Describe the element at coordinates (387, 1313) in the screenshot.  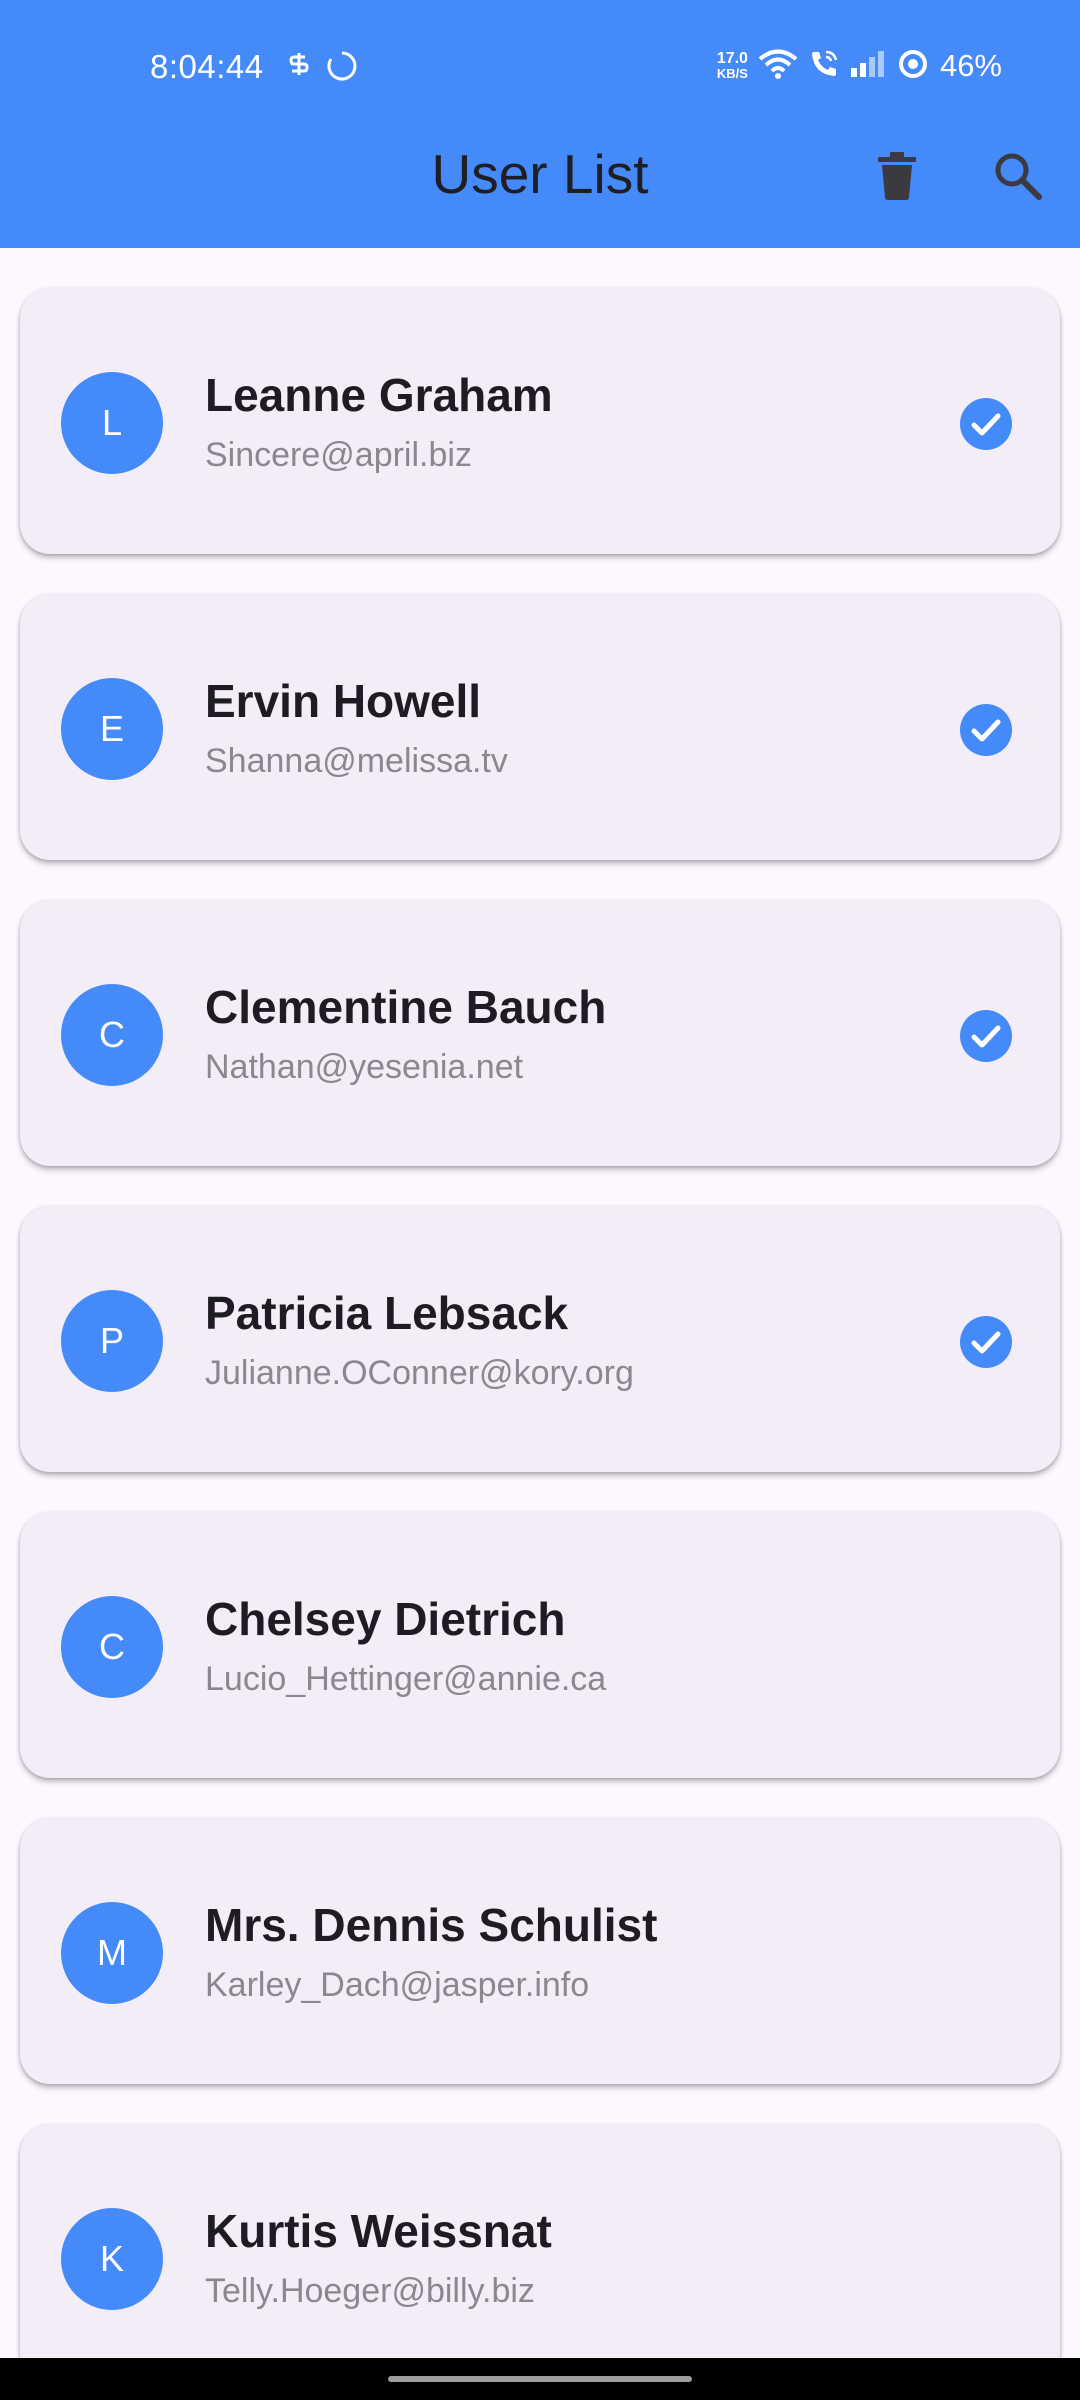
I see `user-name: Patricia Lebsack` at that location.